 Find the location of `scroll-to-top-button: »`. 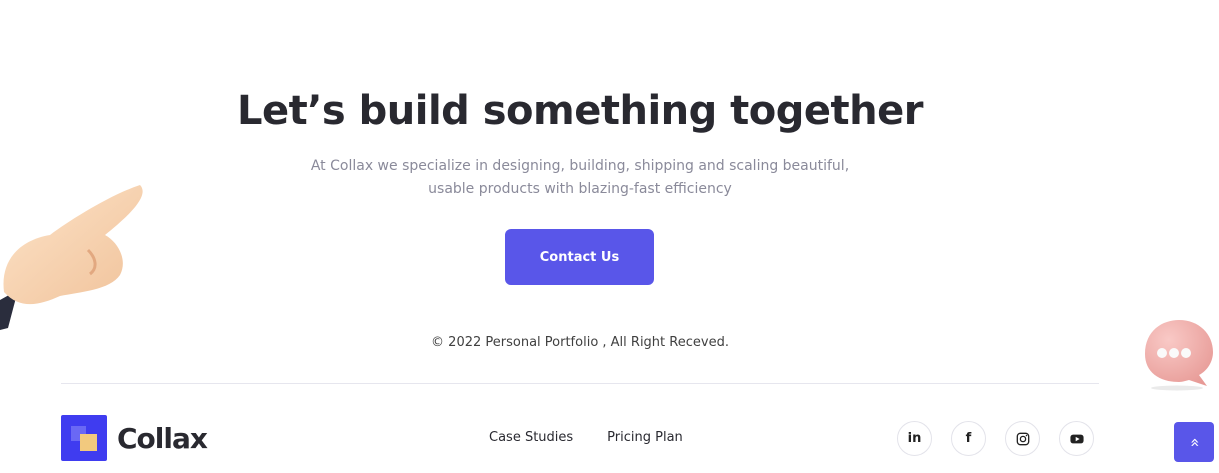

scroll-to-top-button: » is located at coordinates (1194, 442).